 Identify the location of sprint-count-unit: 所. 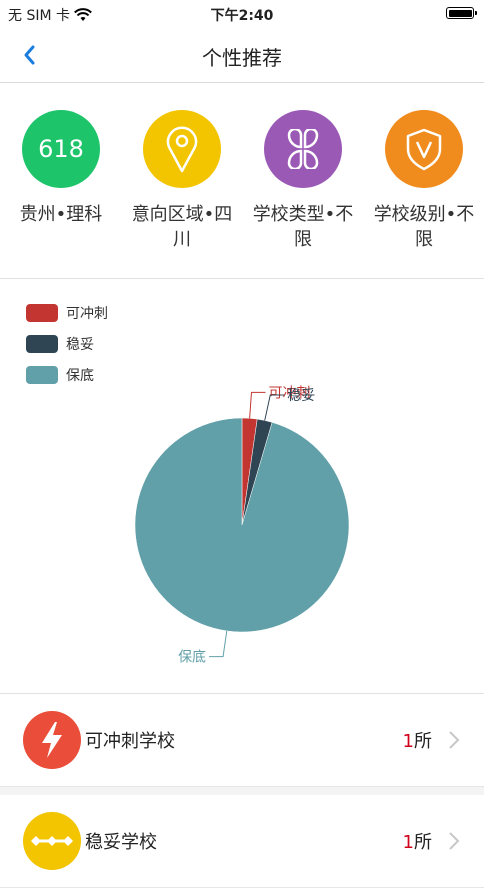
(423, 741).